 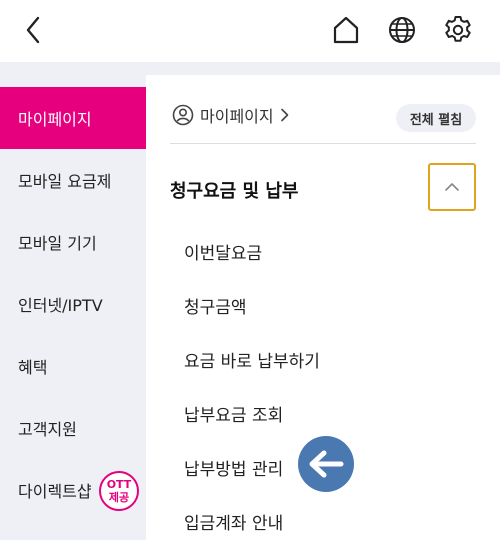 I want to click on ott-badge-line2: 제공, so click(x=119, y=497).